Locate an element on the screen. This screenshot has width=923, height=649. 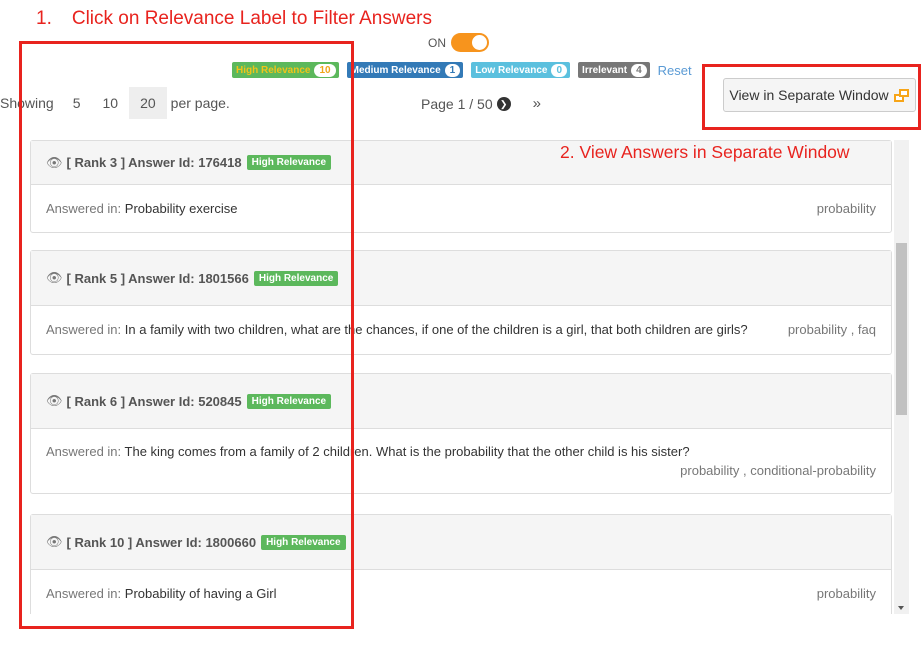
relevance-toggle: ON is located at coordinates (458, 42).